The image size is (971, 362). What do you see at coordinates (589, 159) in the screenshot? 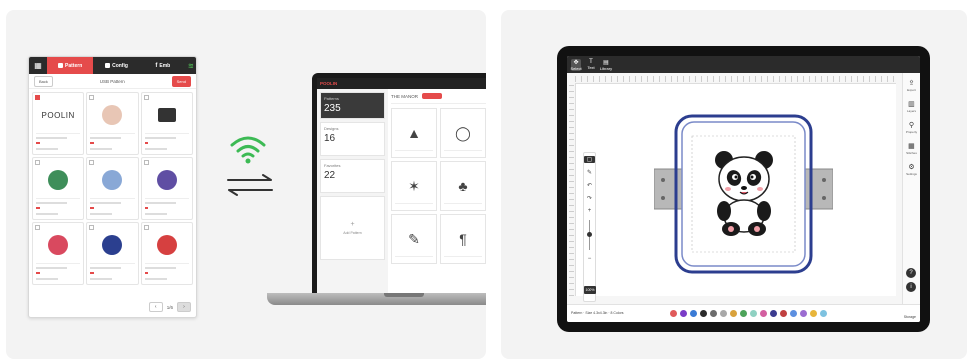
I see `select-tool-icon: ▢` at bounding box center [589, 159].